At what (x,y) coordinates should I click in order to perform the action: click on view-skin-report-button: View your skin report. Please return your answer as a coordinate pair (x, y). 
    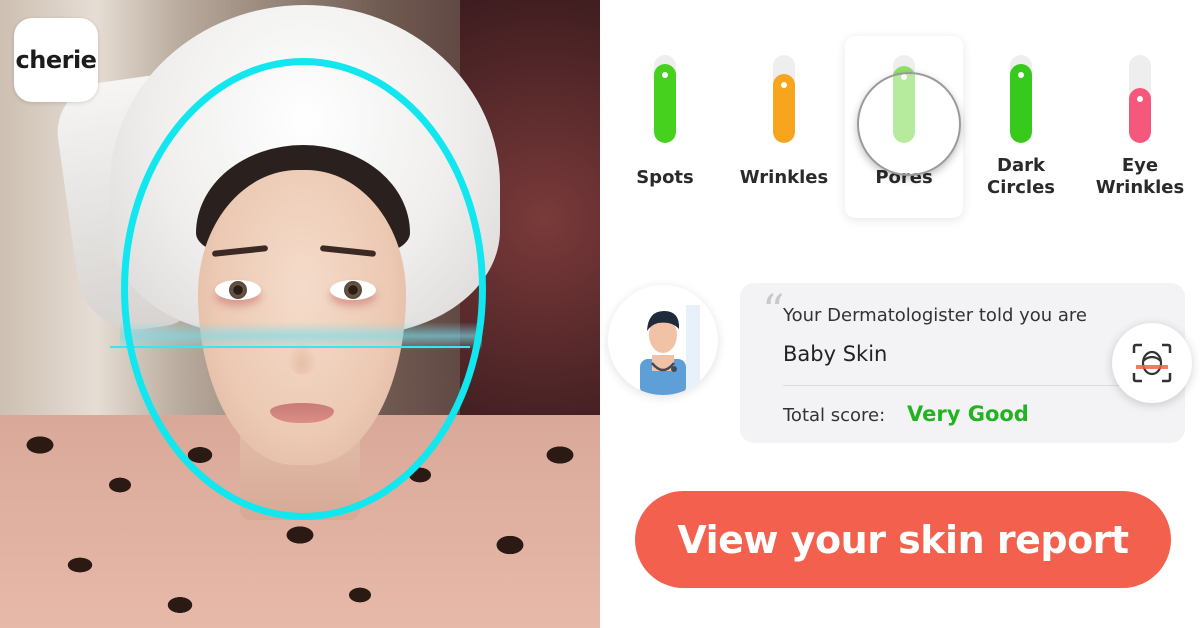
    Looking at the image, I should click on (903, 539).